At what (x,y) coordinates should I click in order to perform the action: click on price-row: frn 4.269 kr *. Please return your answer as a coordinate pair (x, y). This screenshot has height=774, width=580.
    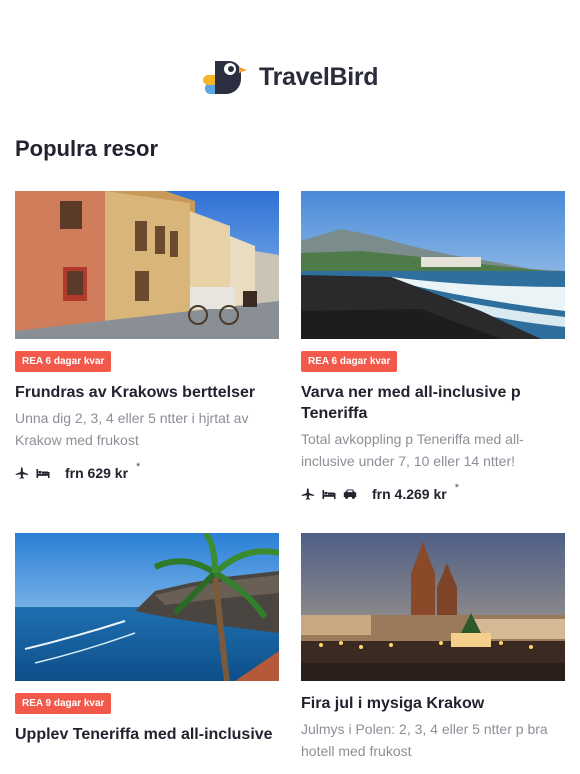
    Looking at the image, I should click on (433, 492).